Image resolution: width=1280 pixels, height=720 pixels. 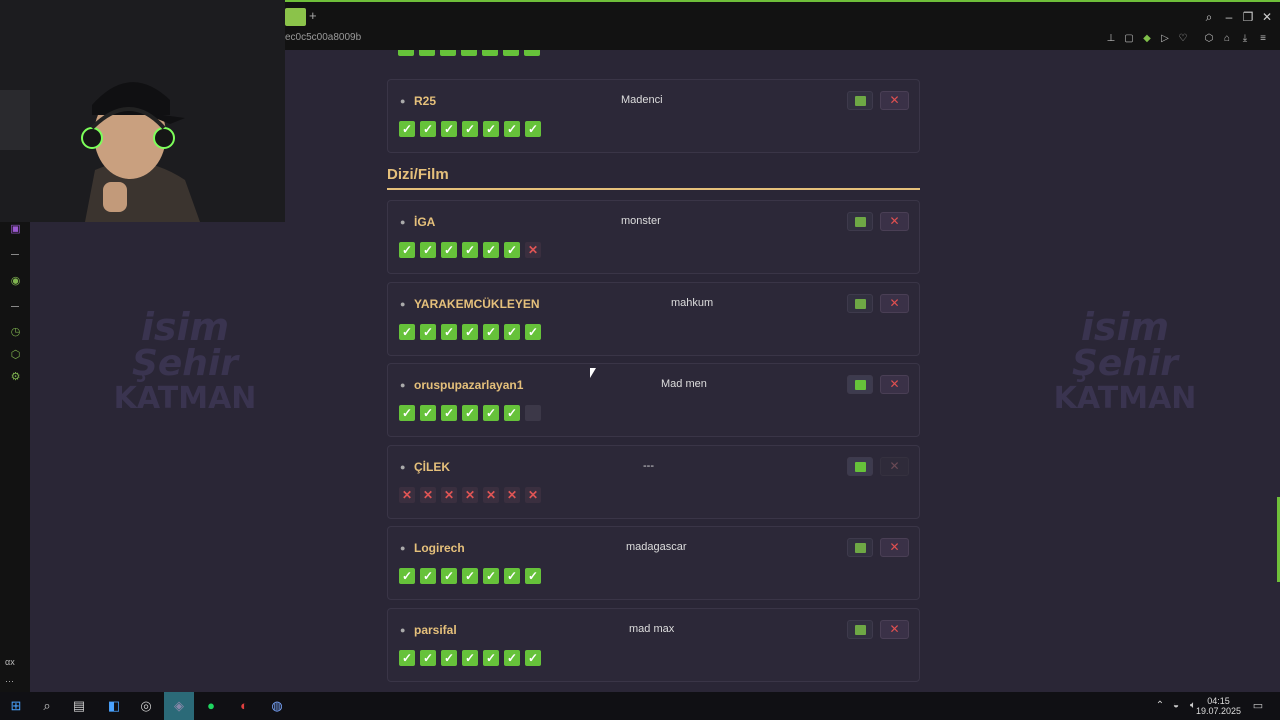 What do you see at coordinates (9, 681) in the screenshot?
I see `more-icon: ···` at bounding box center [9, 681].